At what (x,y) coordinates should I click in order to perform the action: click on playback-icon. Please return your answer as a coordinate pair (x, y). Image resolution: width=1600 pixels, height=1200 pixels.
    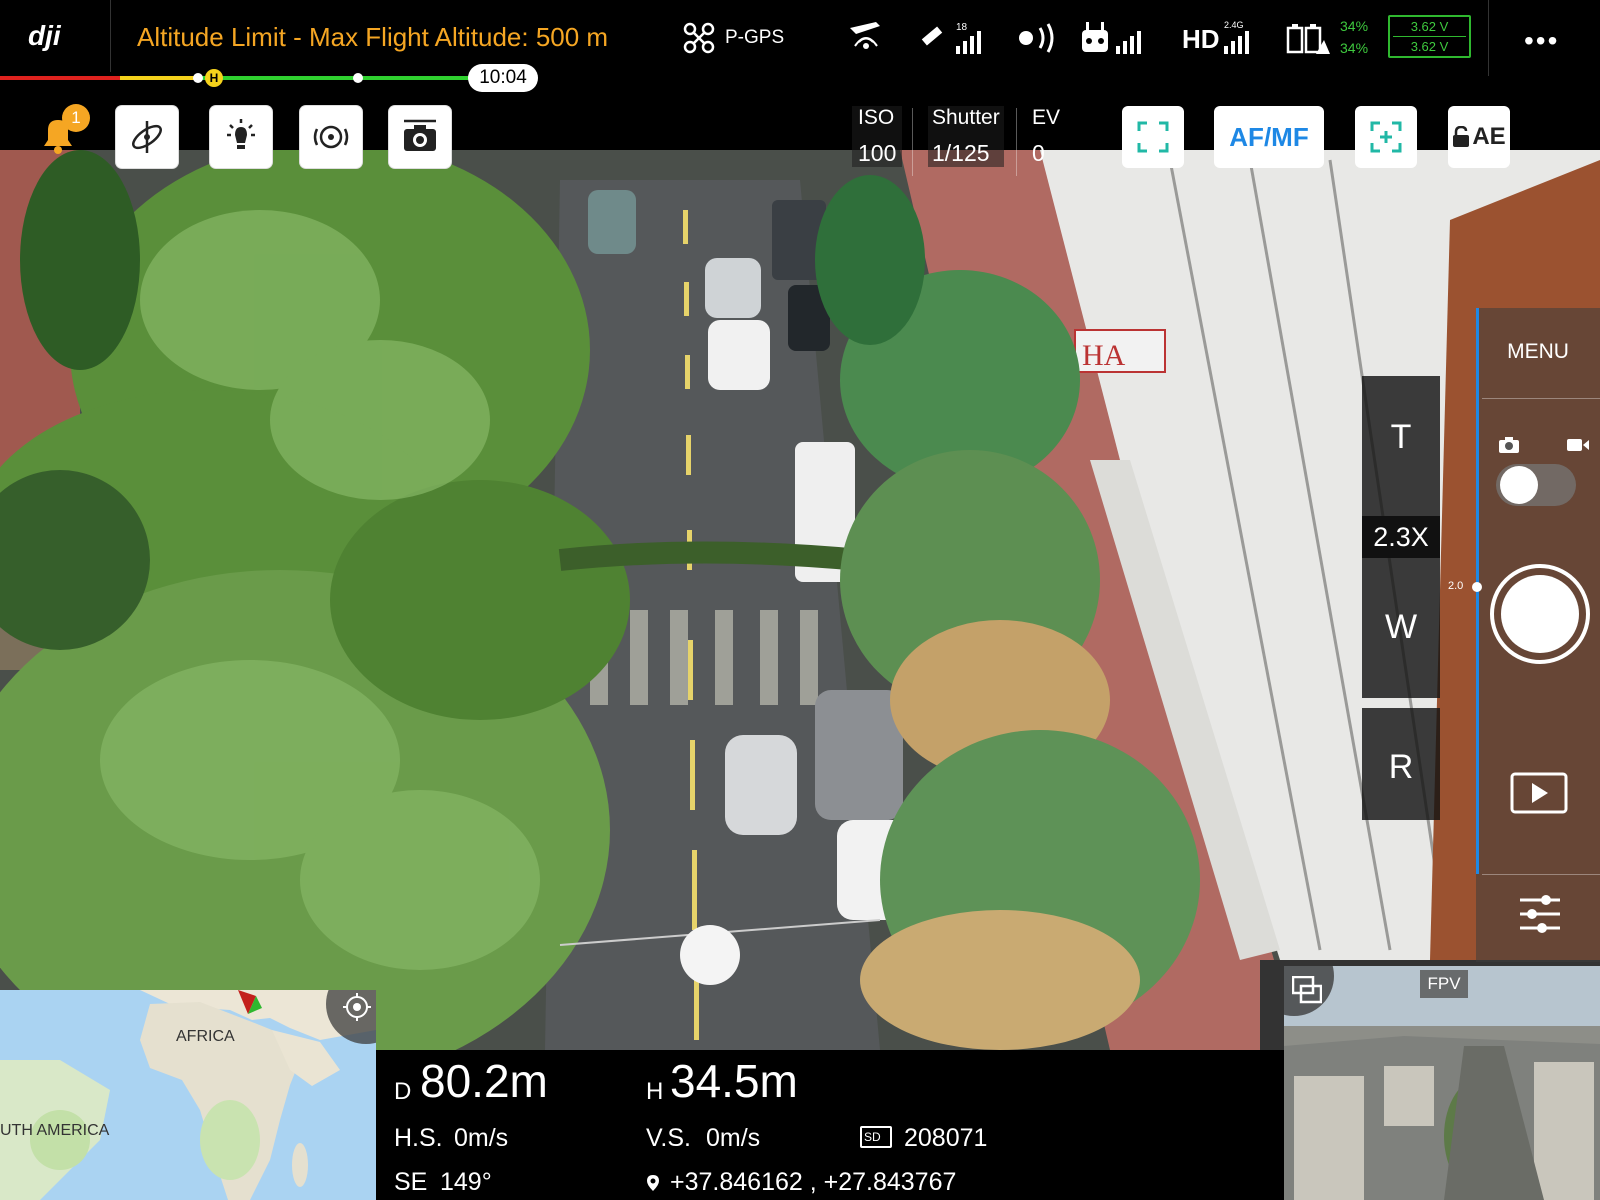
    Looking at the image, I should click on (1539, 793).